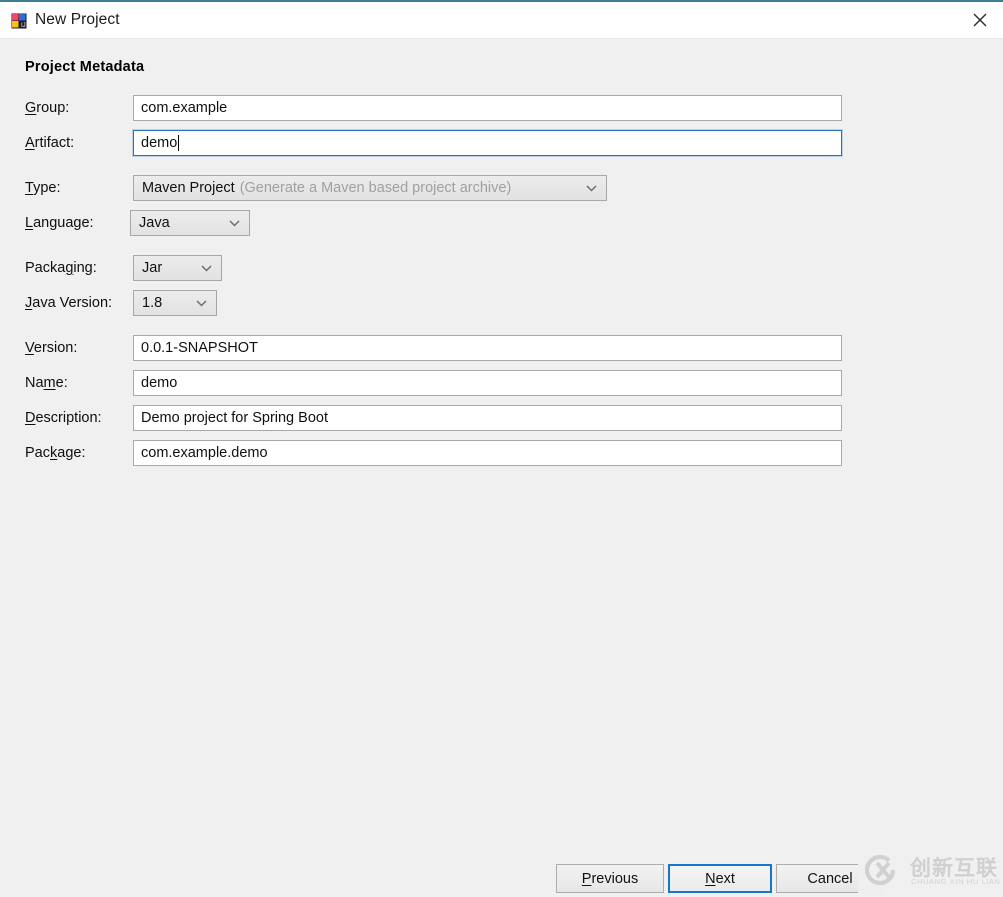 This screenshot has height=897, width=1003. Describe the element at coordinates (487, 383) in the screenshot. I see `name-input: demo` at that location.